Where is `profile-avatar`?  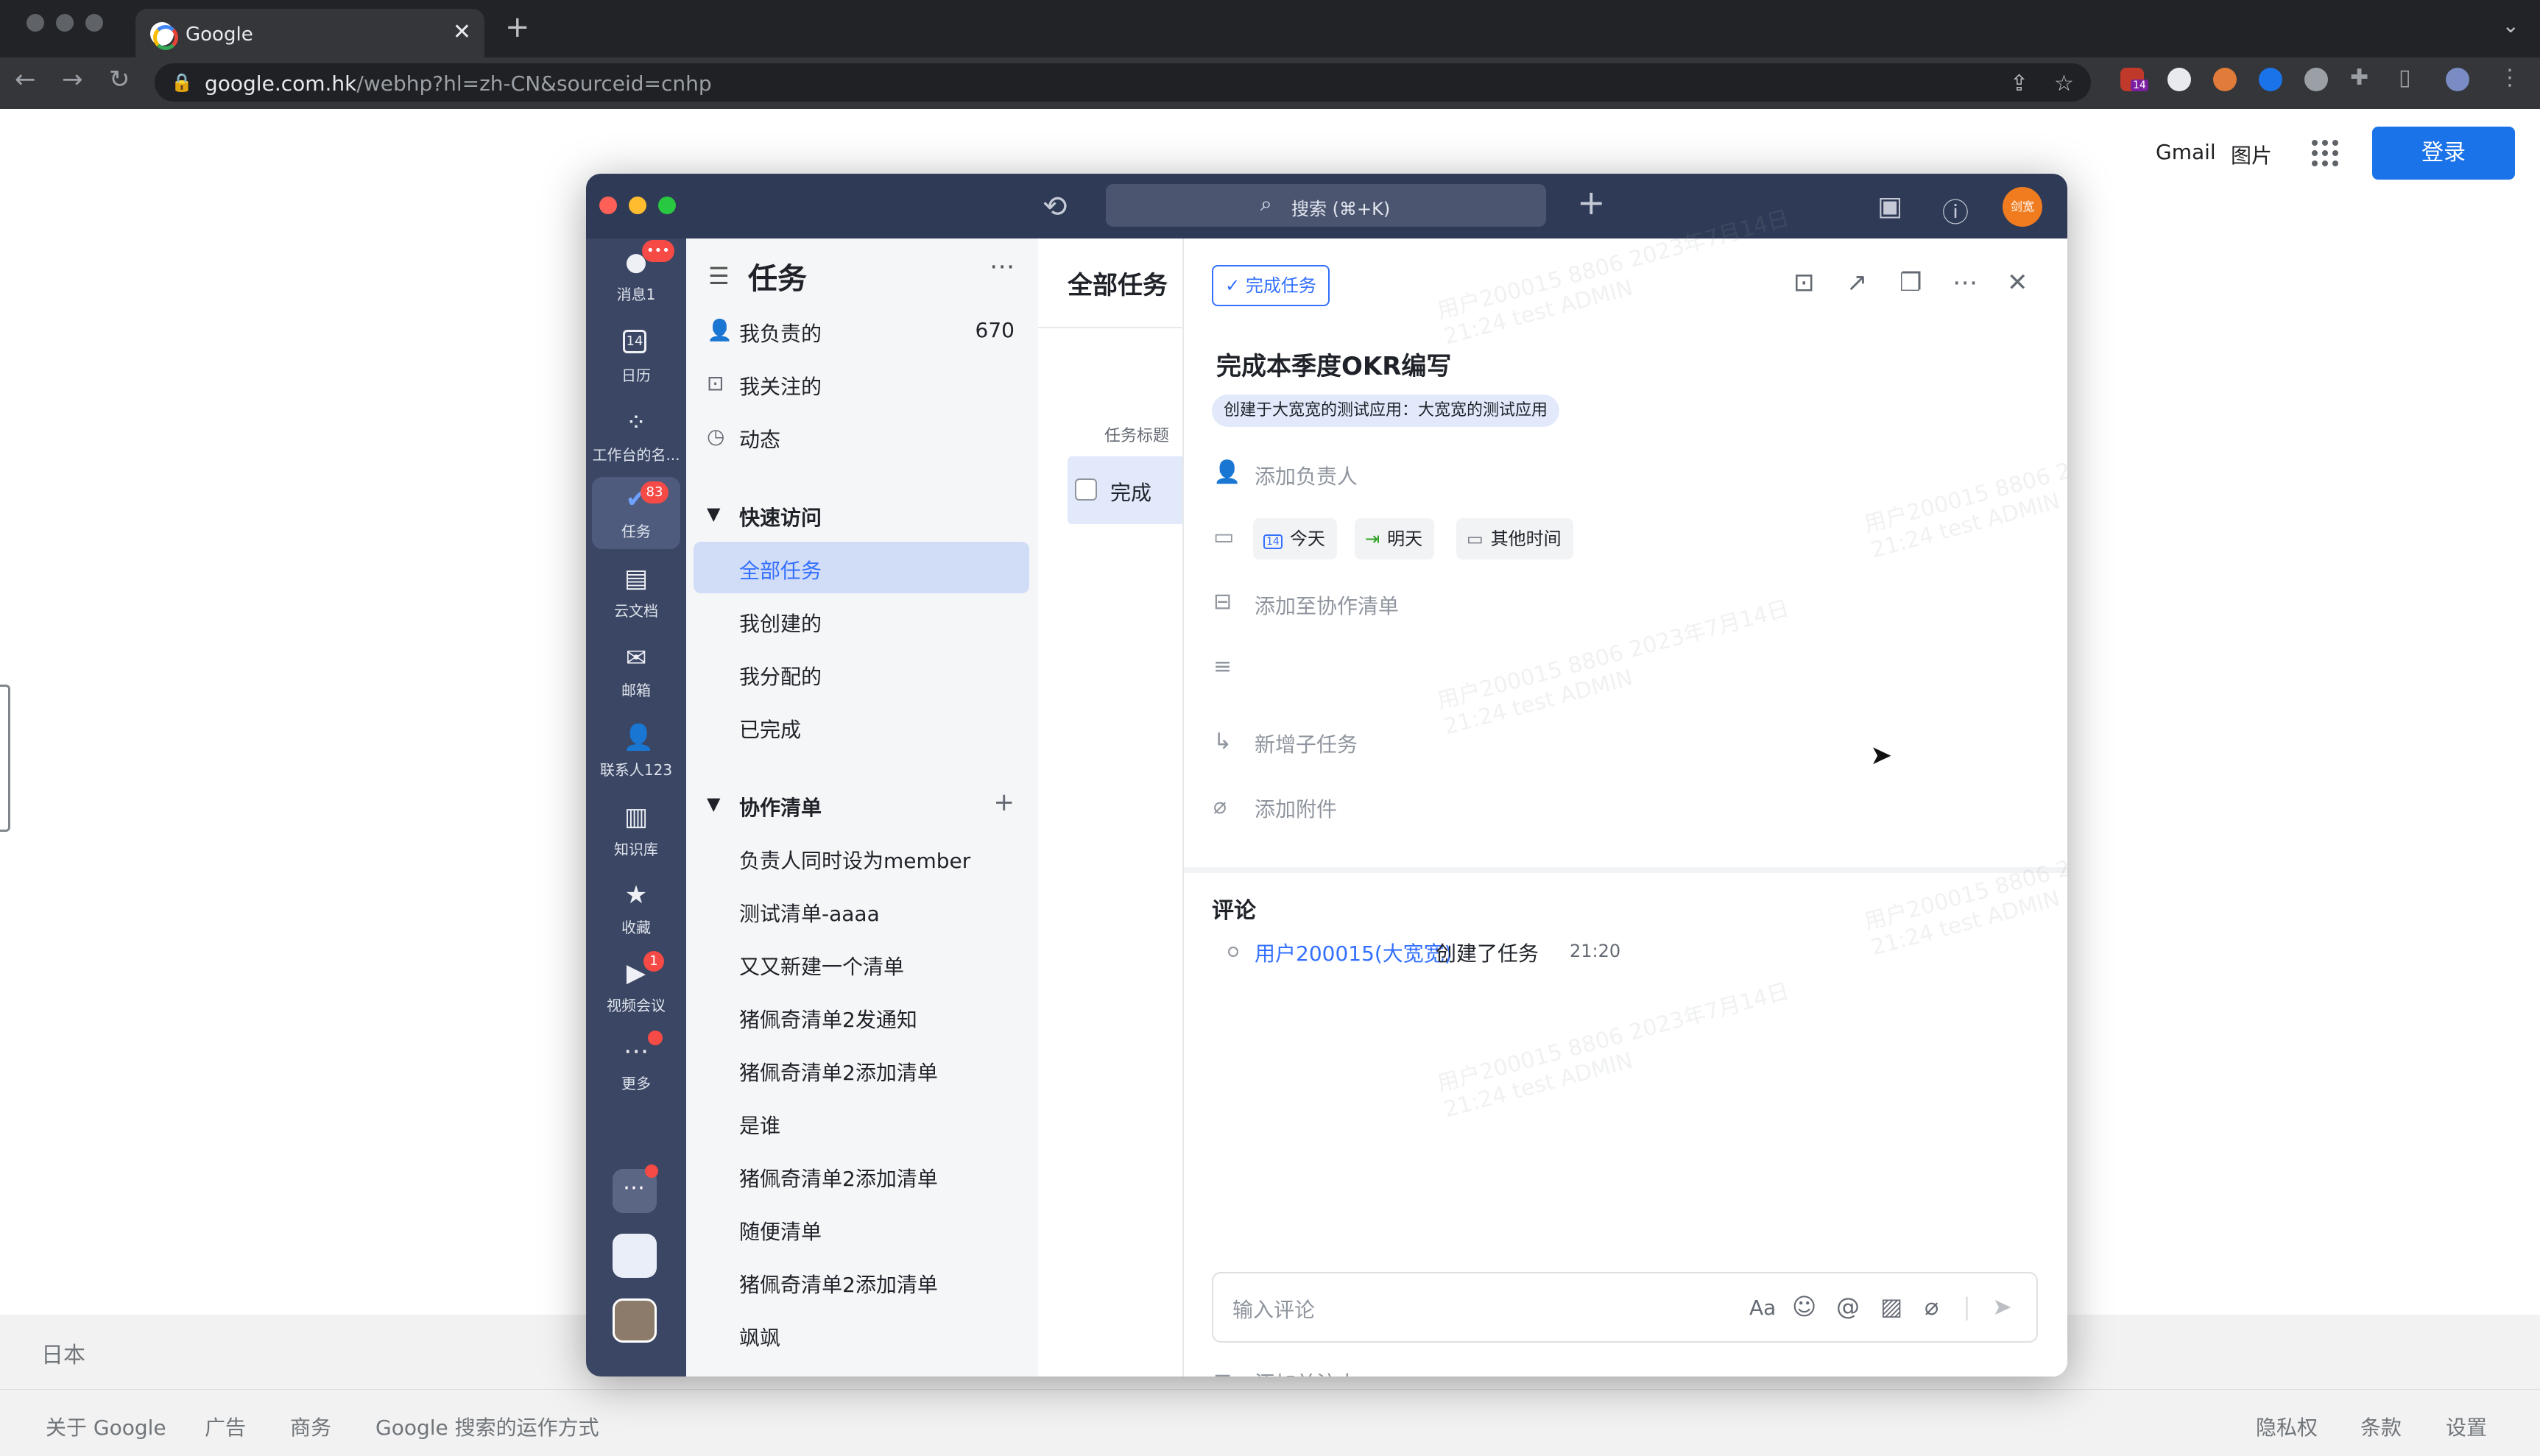
profile-avatar is located at coordinates (2458, 79).